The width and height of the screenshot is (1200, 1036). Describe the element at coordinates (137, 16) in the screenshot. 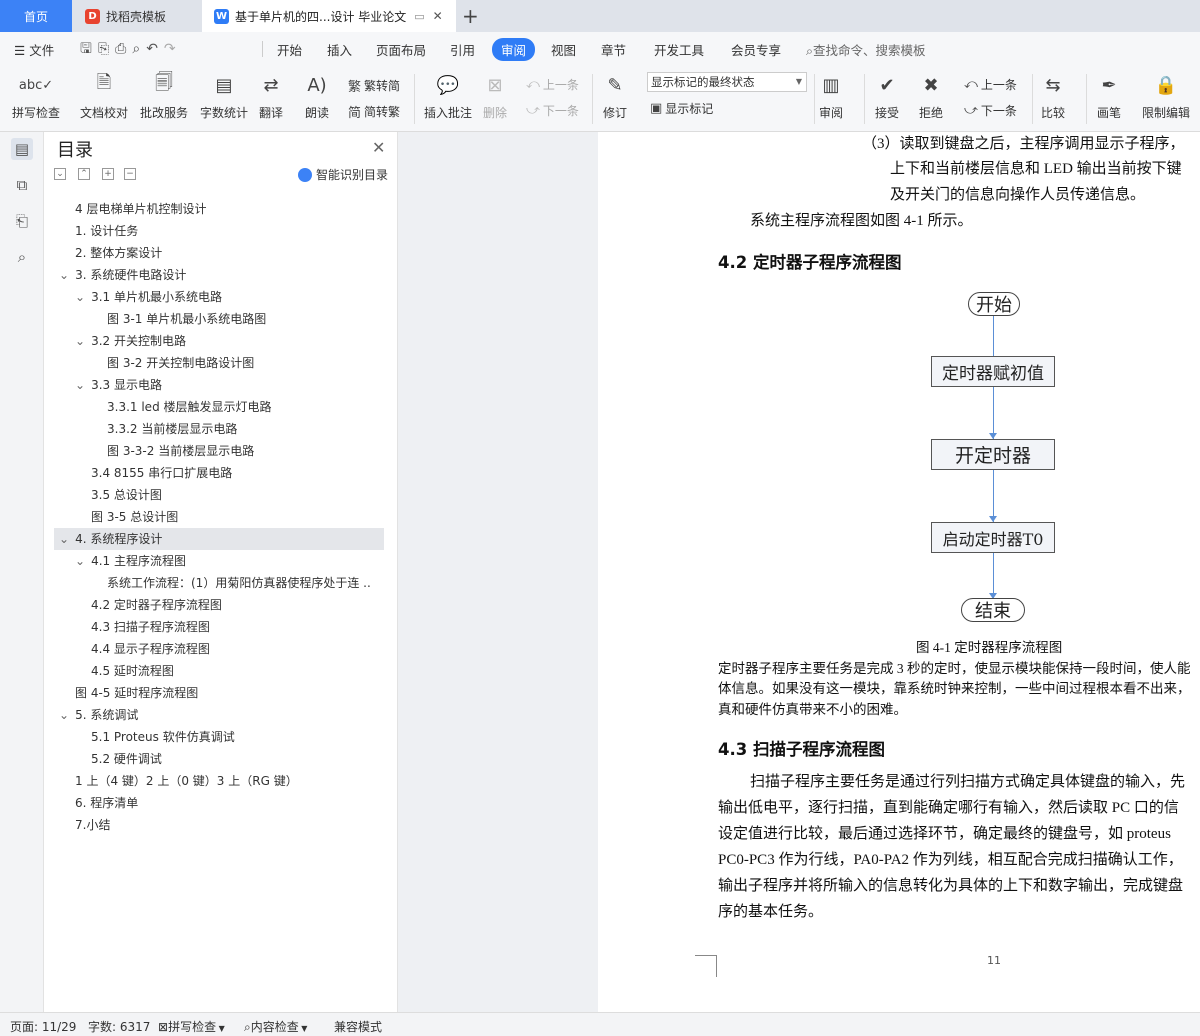

I see `tab-template: D 找稻壳模板` at that location.